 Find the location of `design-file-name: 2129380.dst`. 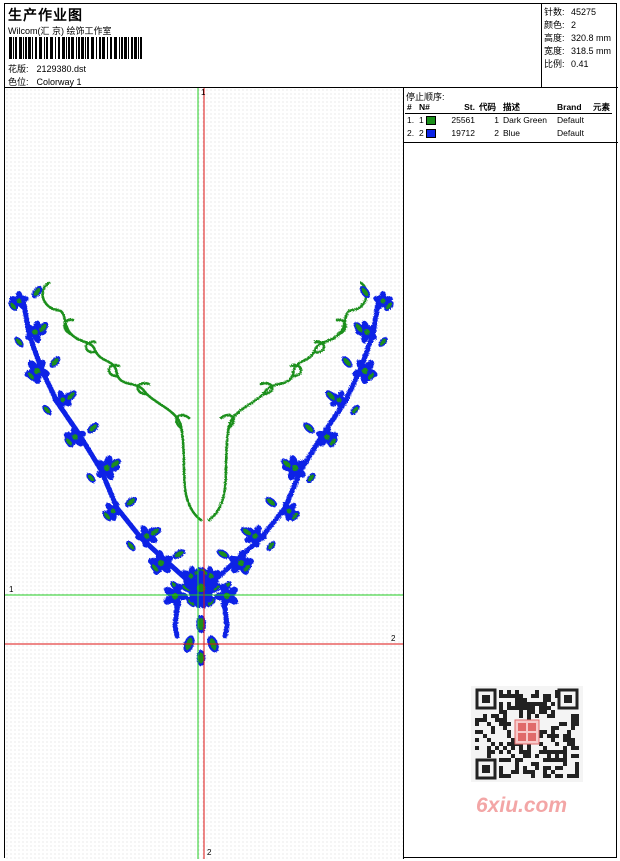

design-file-name: 2129380.dst is located at coordinates (61, 69).